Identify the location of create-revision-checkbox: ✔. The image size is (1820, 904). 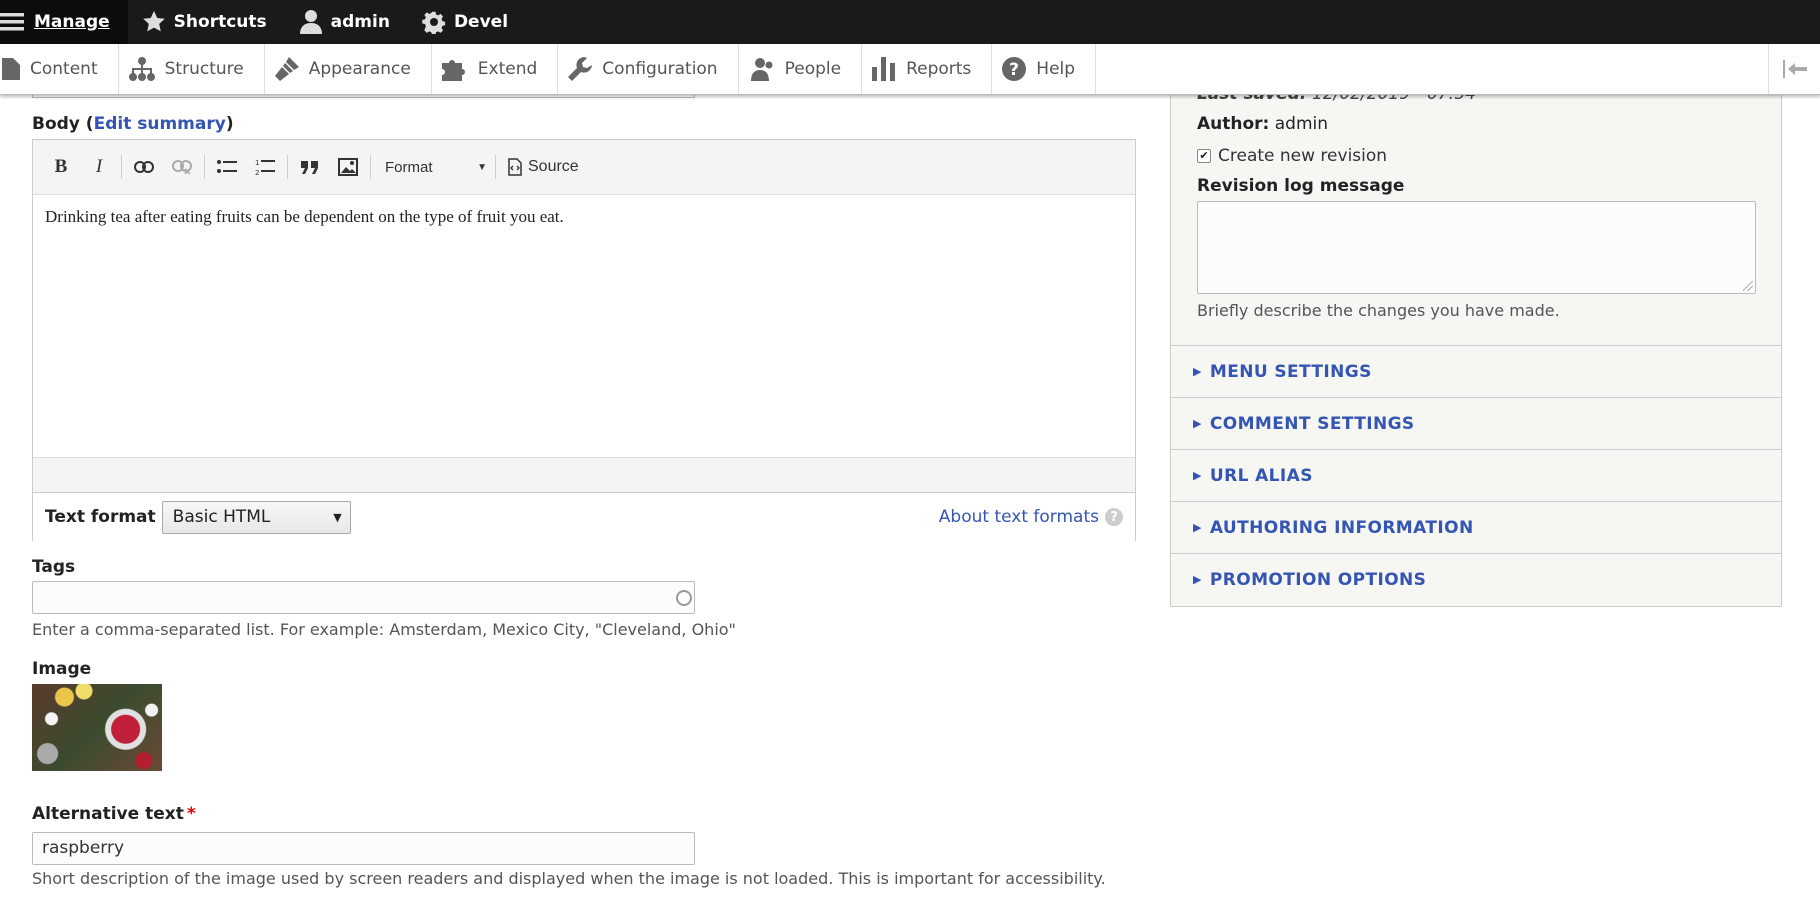
(1204, 156).